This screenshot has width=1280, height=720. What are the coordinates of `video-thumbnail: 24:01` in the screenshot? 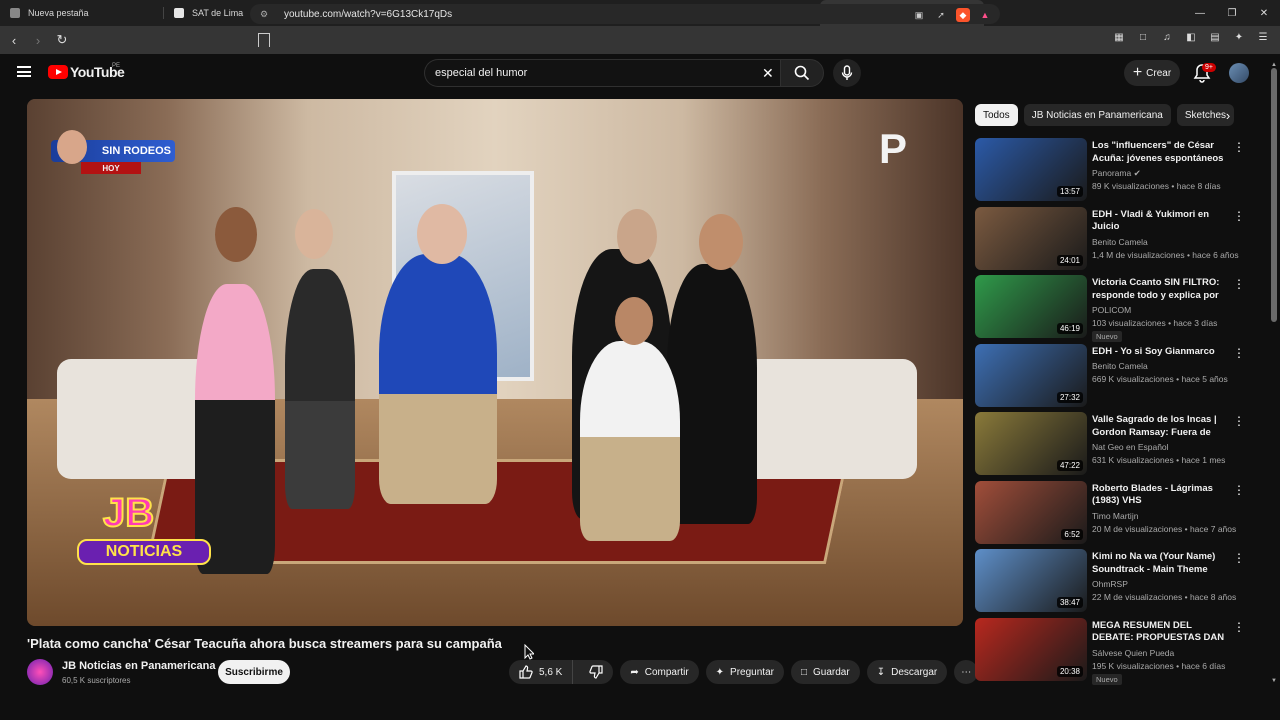 It's located at (1031, 238).